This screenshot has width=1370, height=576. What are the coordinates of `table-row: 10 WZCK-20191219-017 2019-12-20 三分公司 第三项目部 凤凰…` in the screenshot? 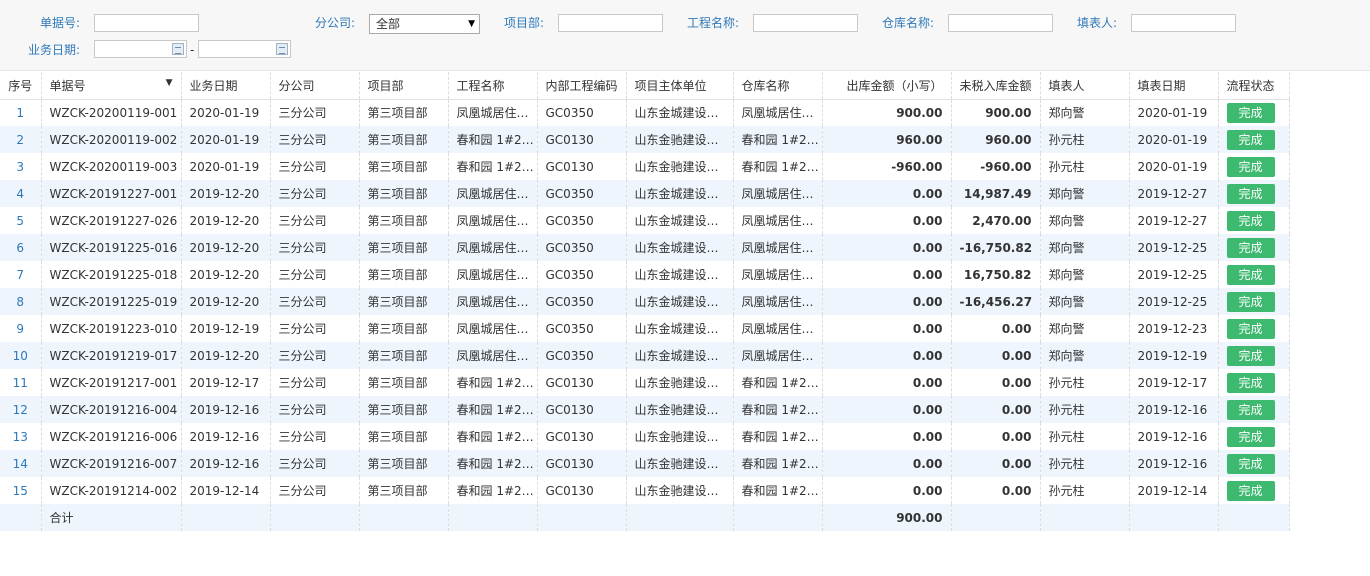 It's located at (645, 355).